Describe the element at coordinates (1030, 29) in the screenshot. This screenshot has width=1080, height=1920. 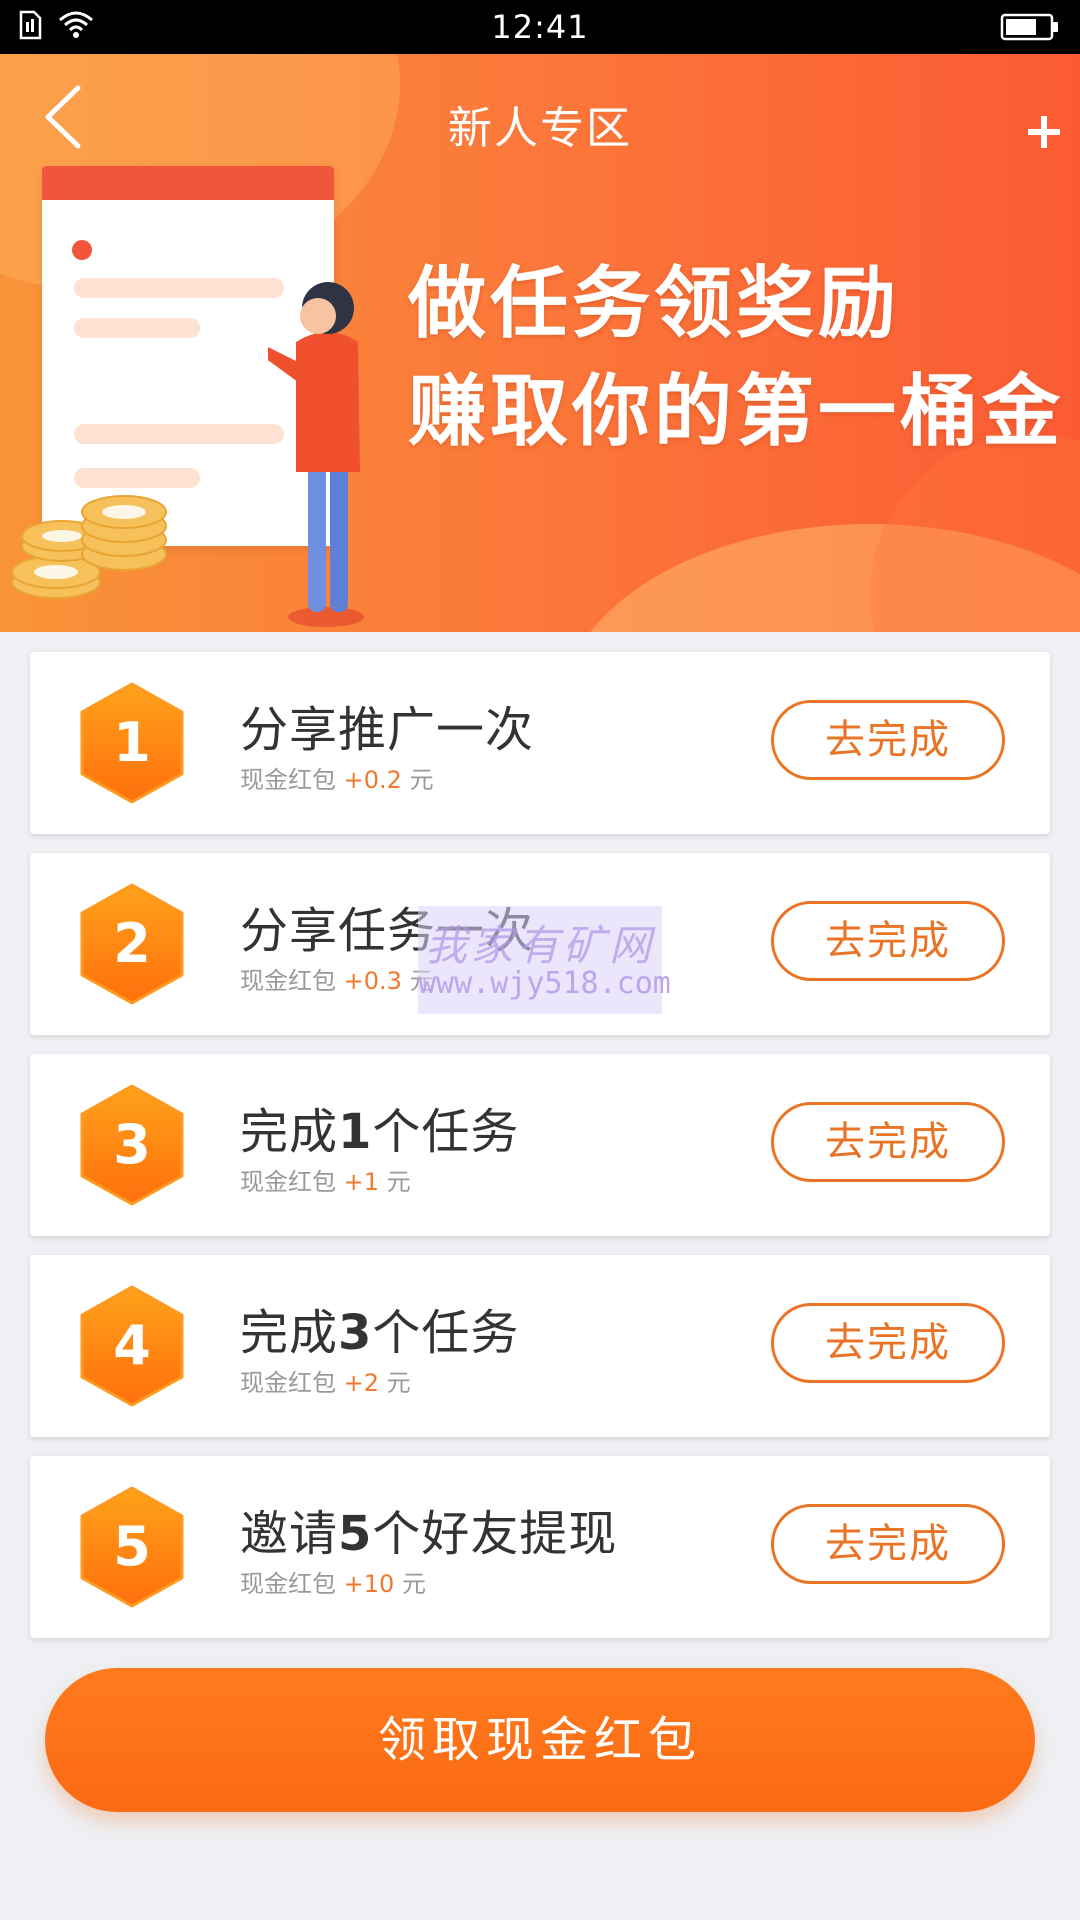
I see `battery-icon` at that location.